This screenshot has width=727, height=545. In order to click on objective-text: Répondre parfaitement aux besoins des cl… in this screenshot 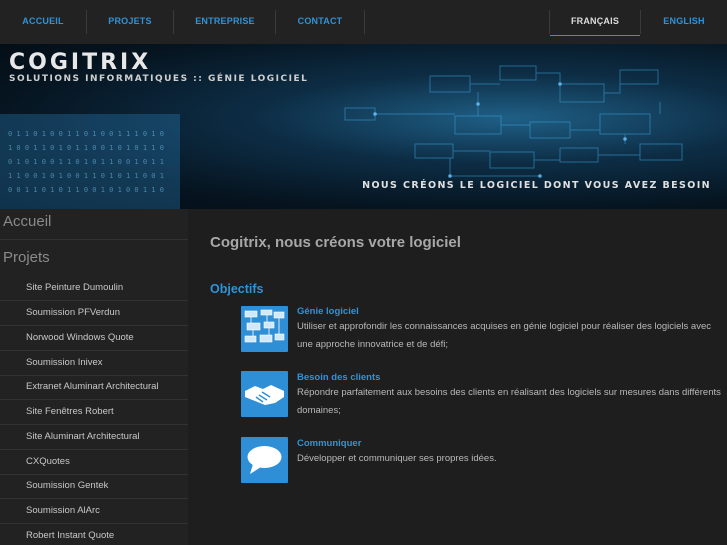, I will do `click(511, 402)`.